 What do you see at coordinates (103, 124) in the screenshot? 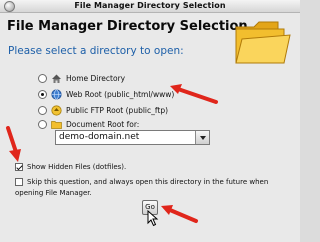
I see `option-label: Document Root for:` at bounding box center [103, 124].